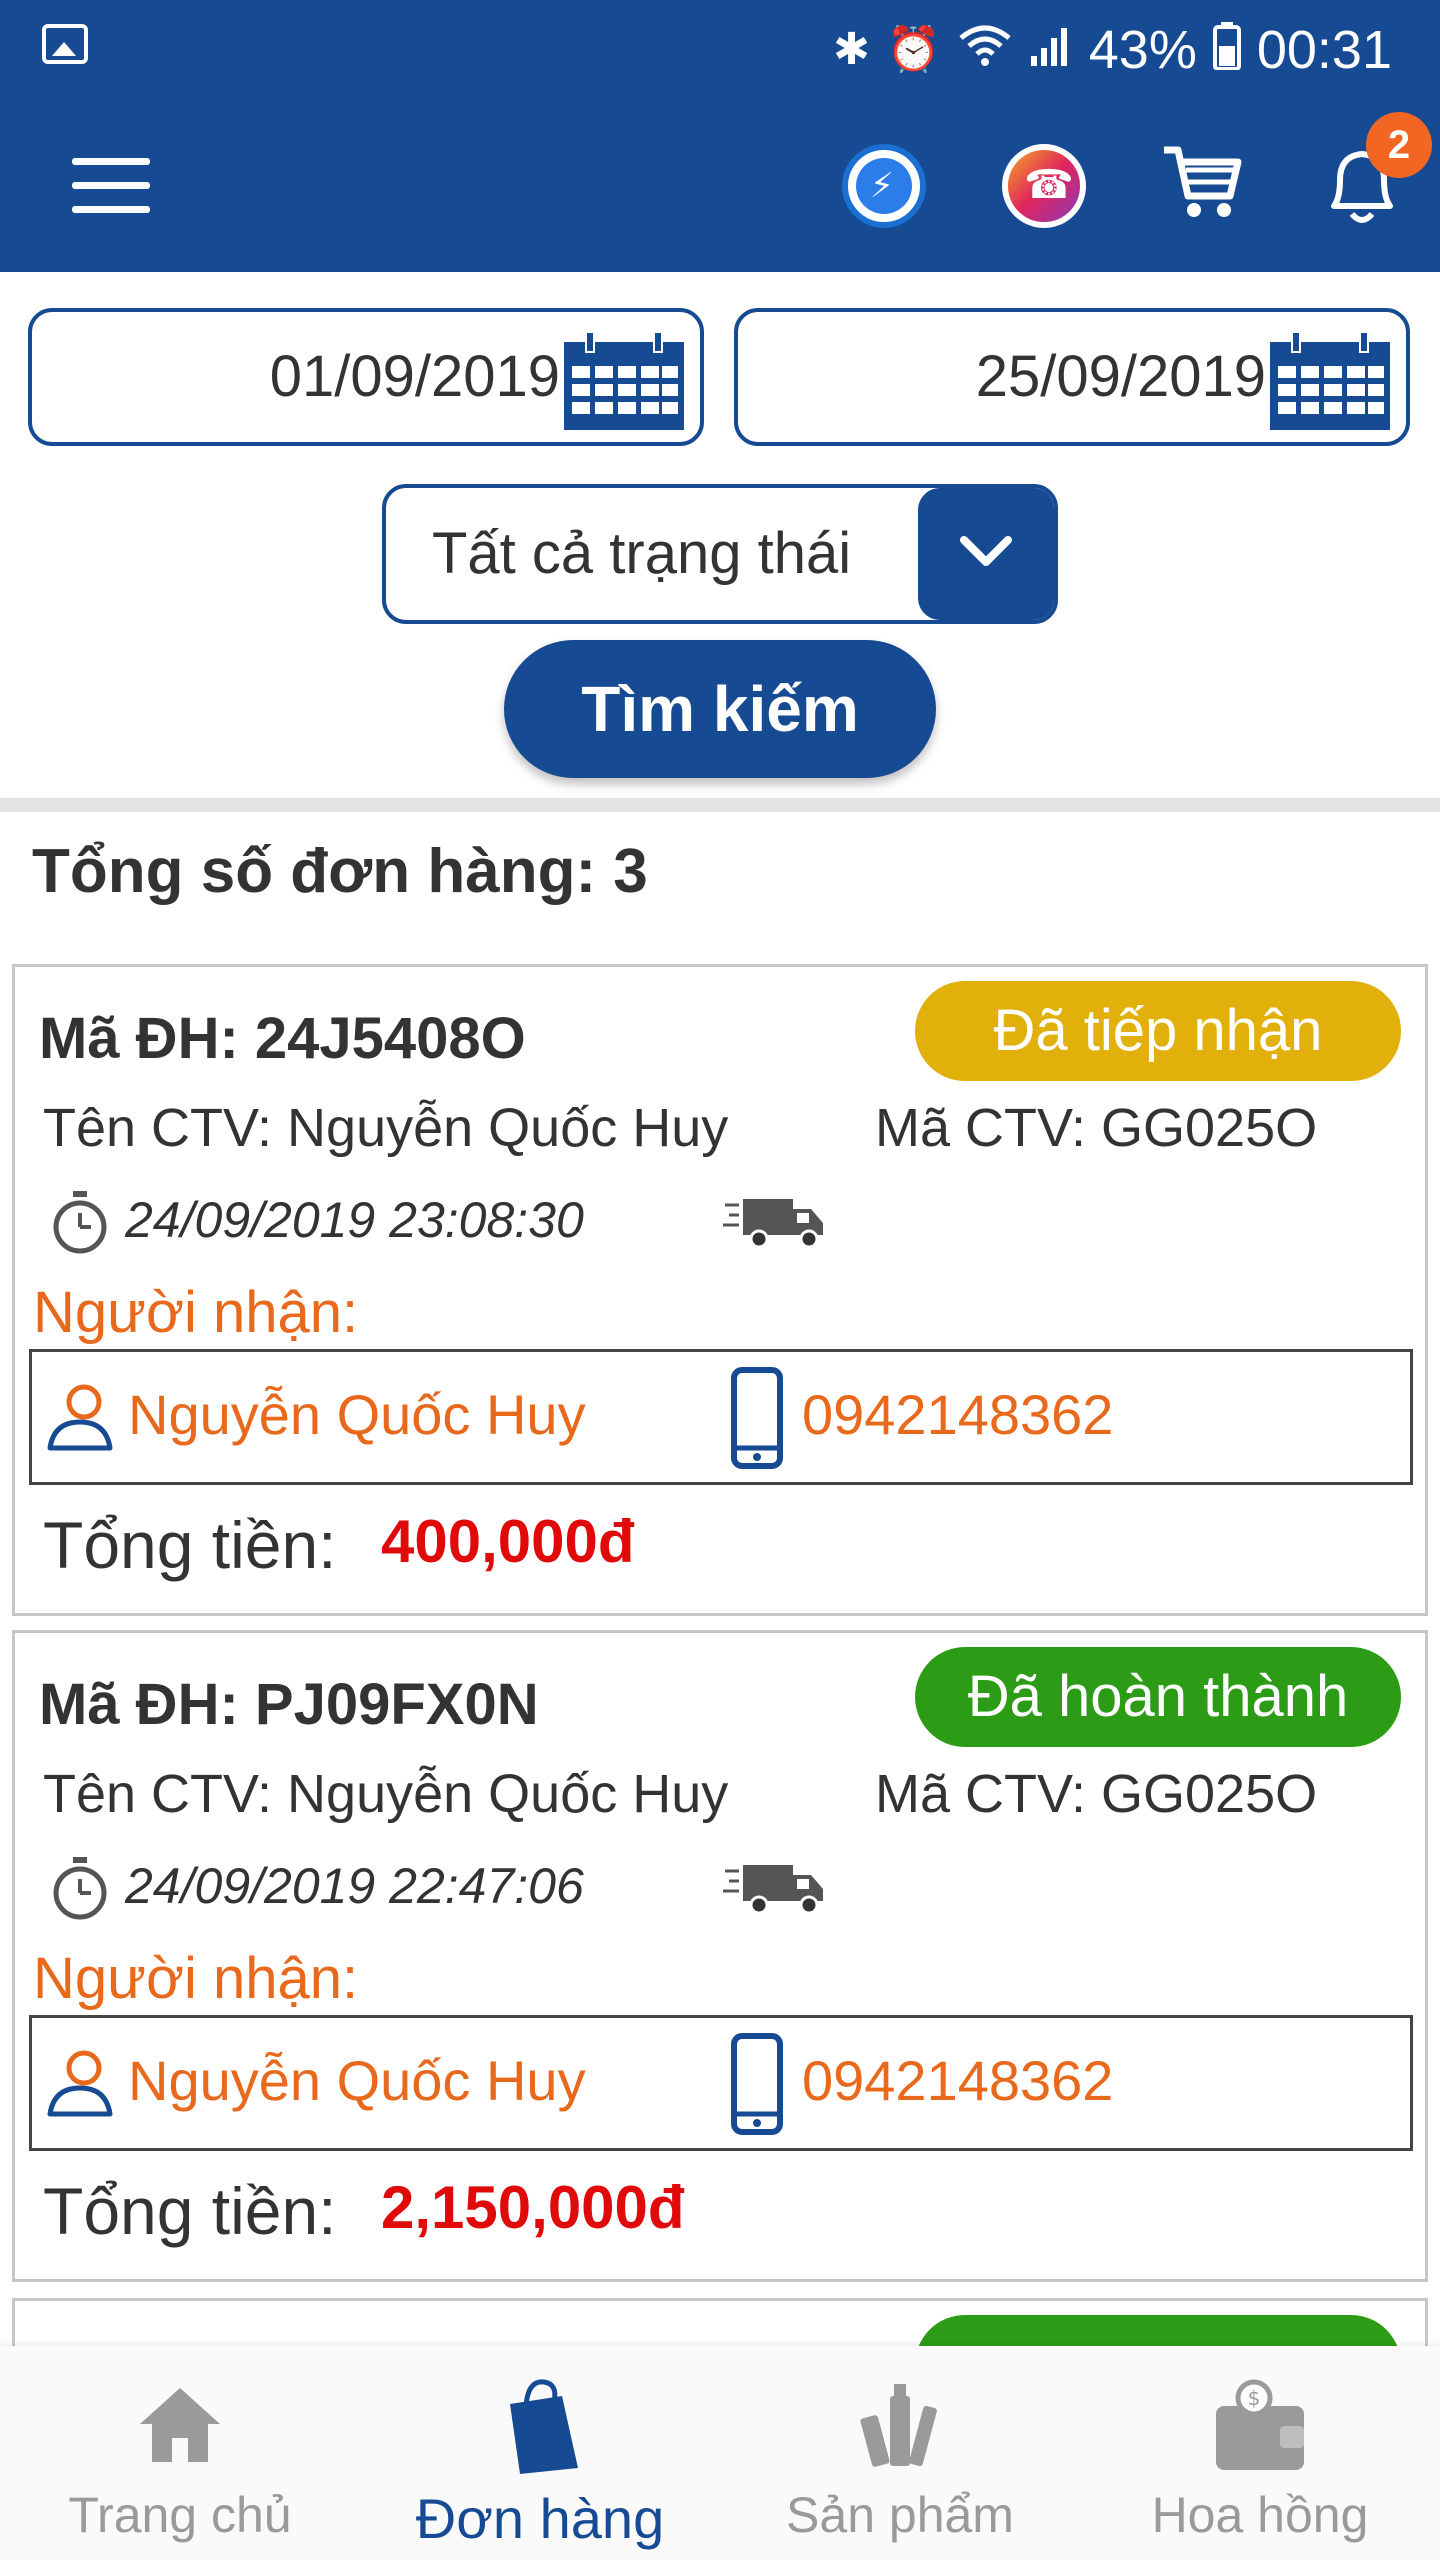 This screenshot has height=2560, width=1440. Describe the element at coordinates (540, 2518) in the screenshot. I see `nav-label: Đơn hàng` at that location.